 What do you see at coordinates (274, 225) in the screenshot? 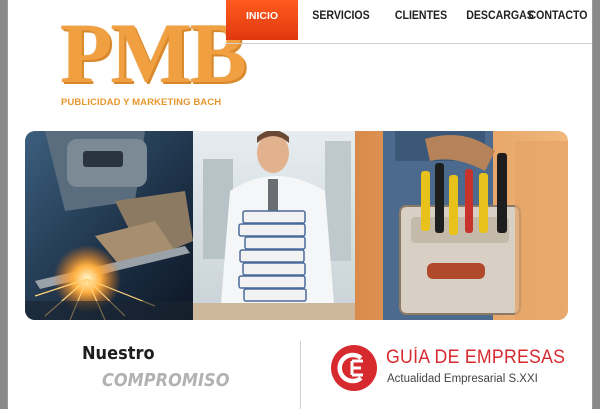
I see `office-worker-photo` at bounding box center [274, 225].